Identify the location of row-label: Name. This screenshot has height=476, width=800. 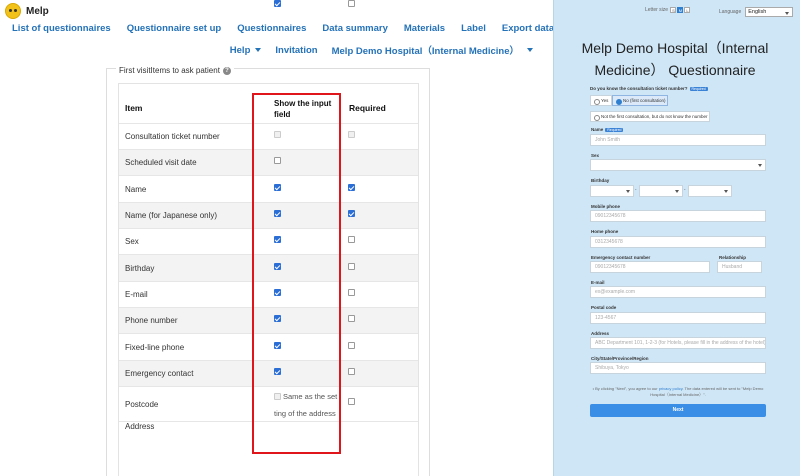
(136, 189).